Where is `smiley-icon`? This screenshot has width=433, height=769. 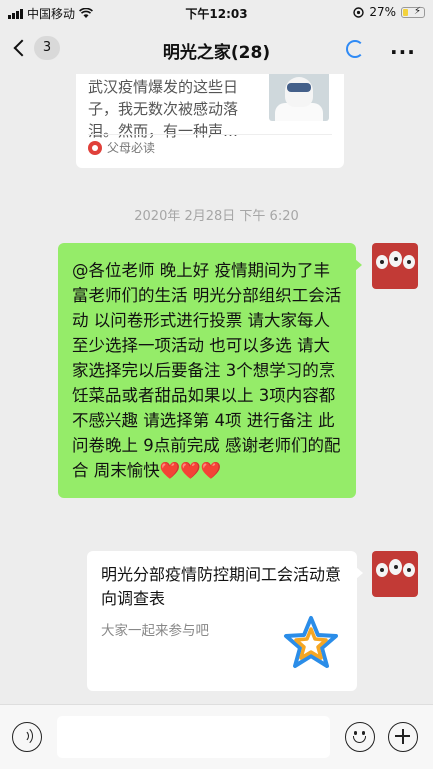 smiley-icon is located at coordinates (355, 733).